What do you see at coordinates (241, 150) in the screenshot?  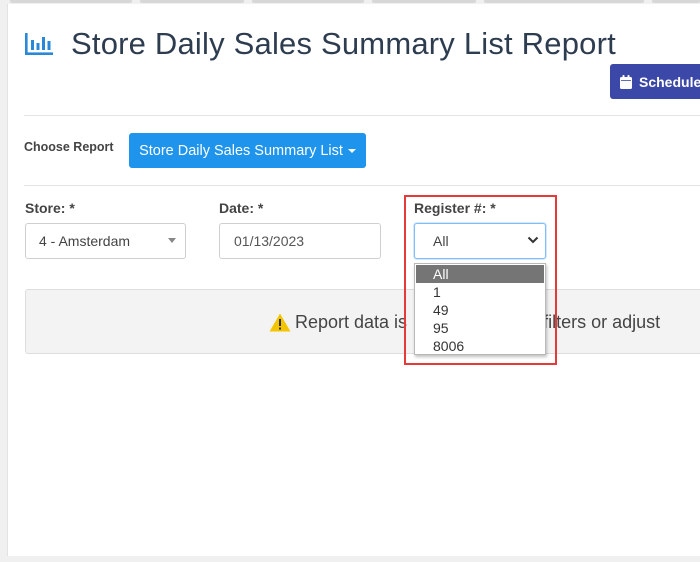 I see `report-select-label: Store Daily Sales Summary List` at bounding box center [241, 150].